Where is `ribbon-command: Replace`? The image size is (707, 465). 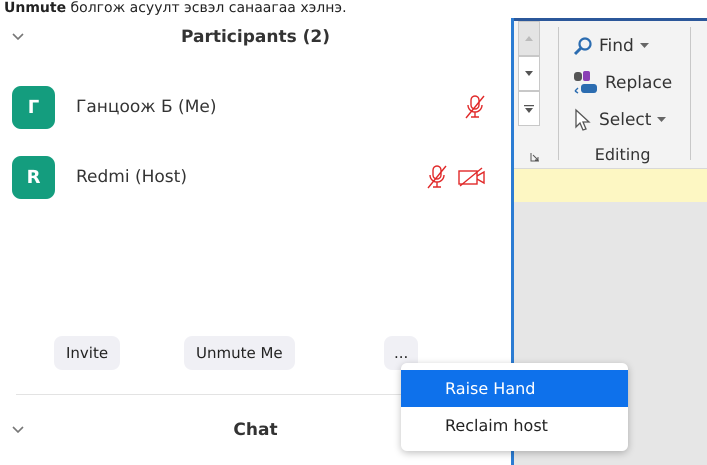
ribbon-command: Replace is located at coordinates (622, 82).